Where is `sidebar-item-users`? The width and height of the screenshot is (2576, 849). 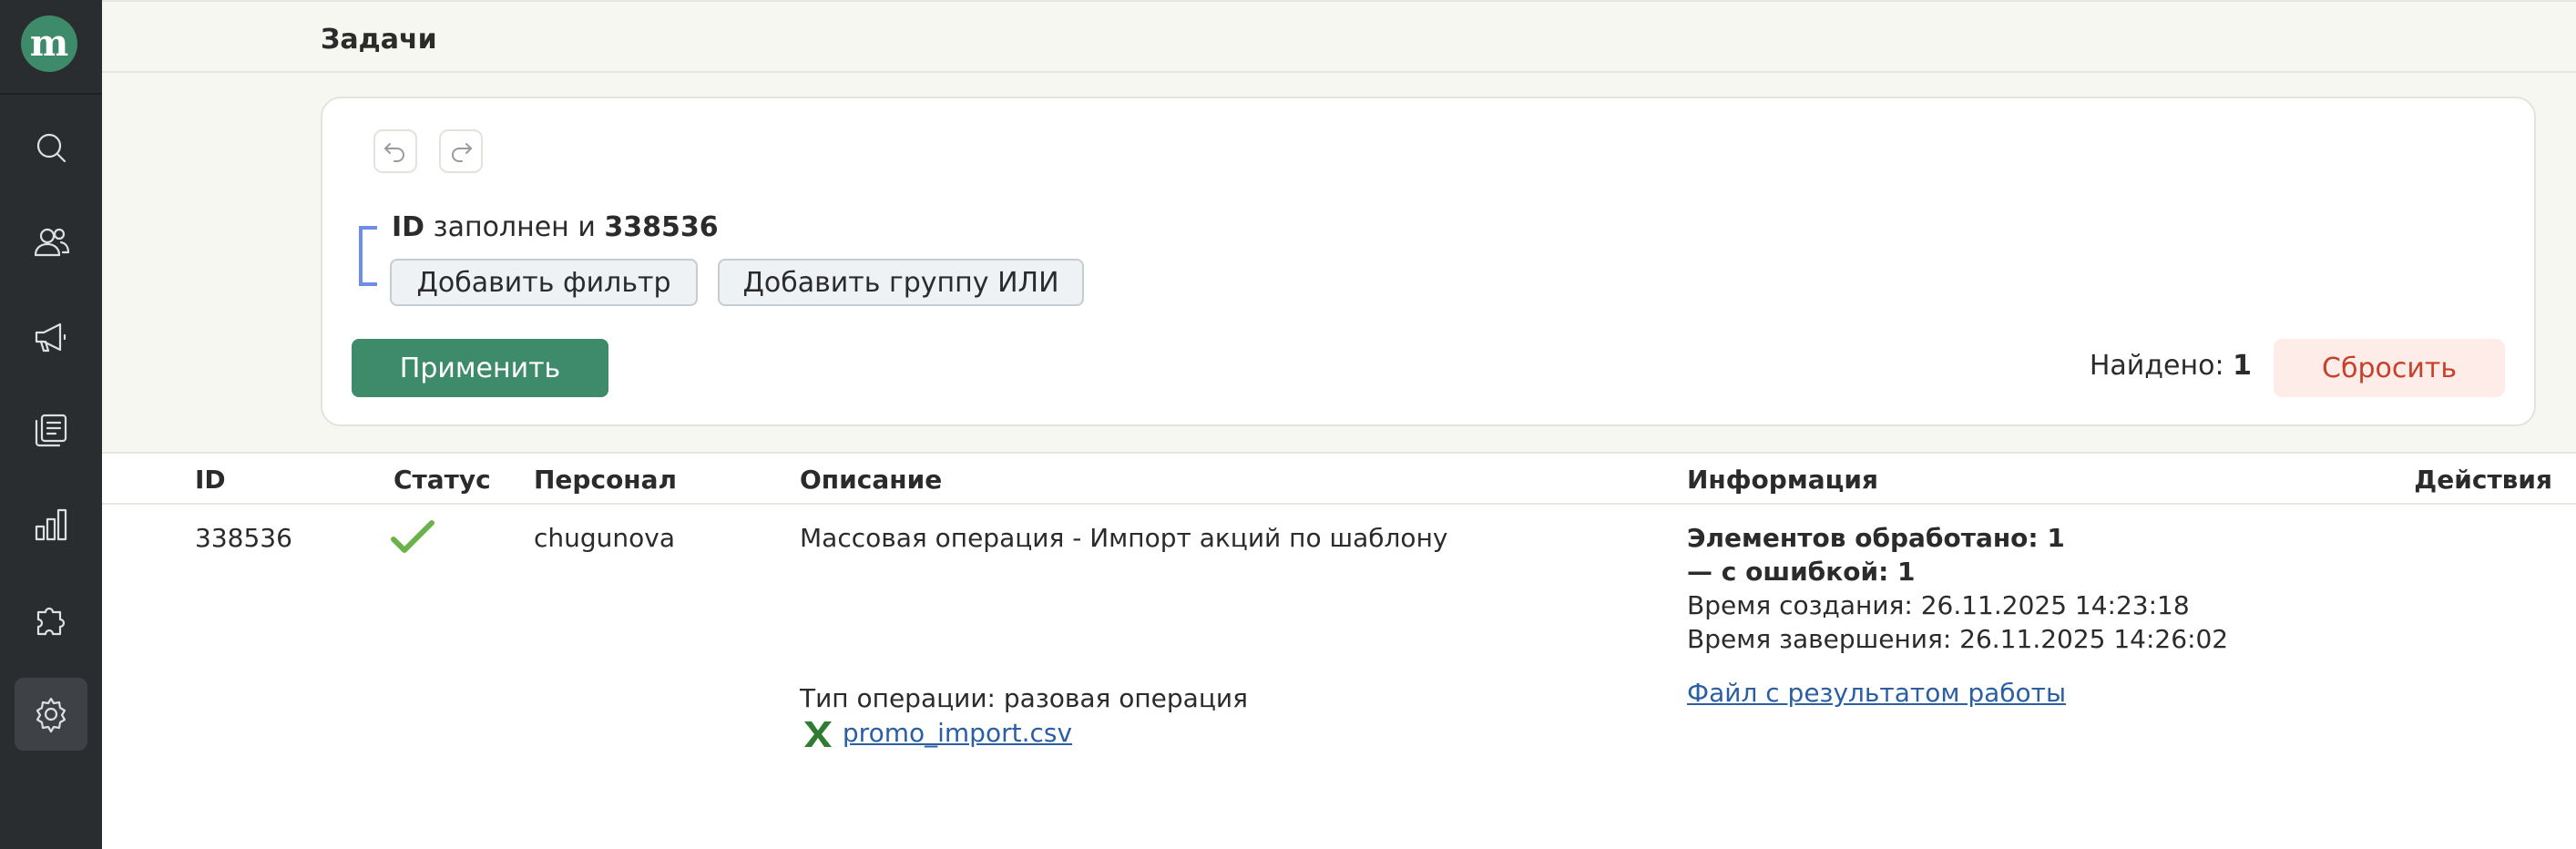 sidebar-item-users is located at coordinates (51, 242).